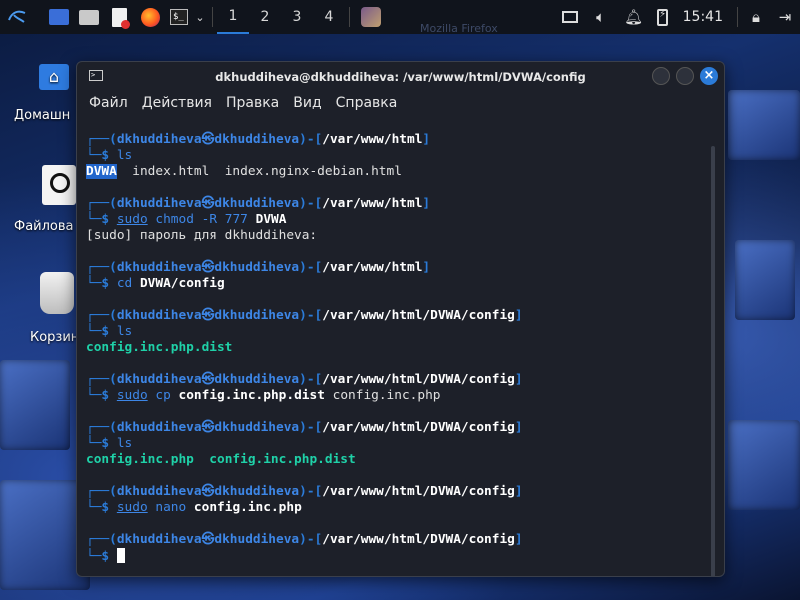 This screenshot has height=600, width=800. What do you see at coordinates (59, 185) in the screenshot?
I see `drive-icon` at bounding box center [59, 185].